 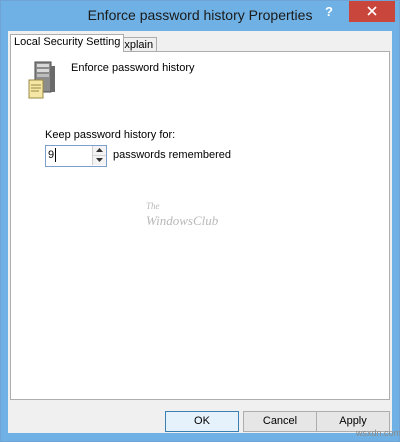 I want to click on password-history-input: 9, so click(x=51, y=155).